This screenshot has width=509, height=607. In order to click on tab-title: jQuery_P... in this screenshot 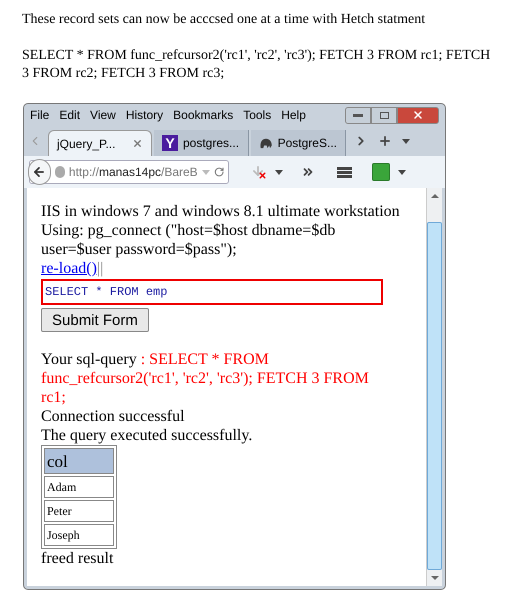, I will do `click(86, 144)`.